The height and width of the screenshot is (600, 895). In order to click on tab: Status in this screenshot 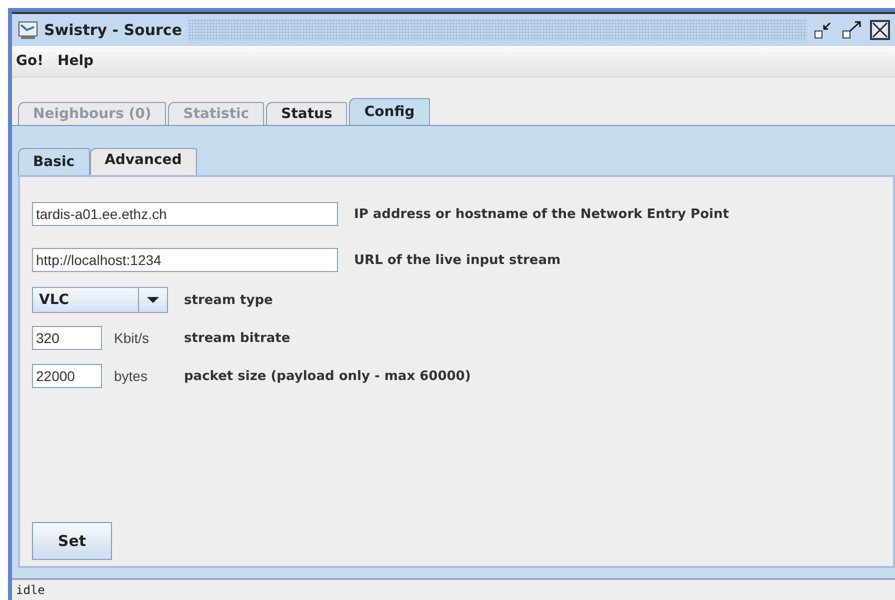, I will do `click(307, 113)`.